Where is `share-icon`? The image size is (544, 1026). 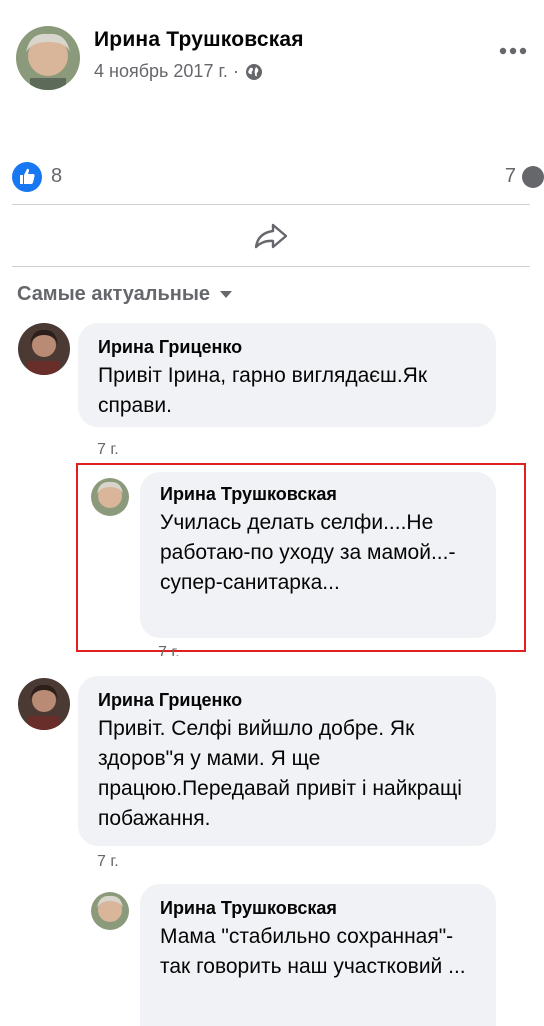
share-icon is located at coordinates (271, 236).